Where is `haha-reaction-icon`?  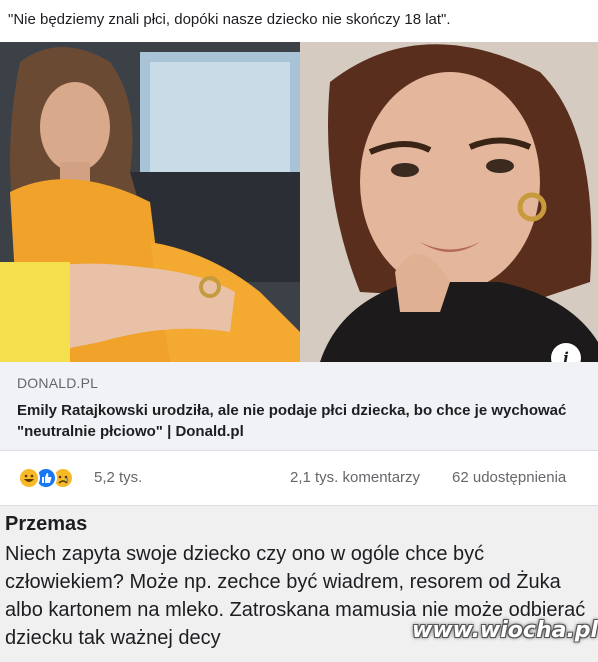 haha-reaction-icon is located at coordinates (29, 478).